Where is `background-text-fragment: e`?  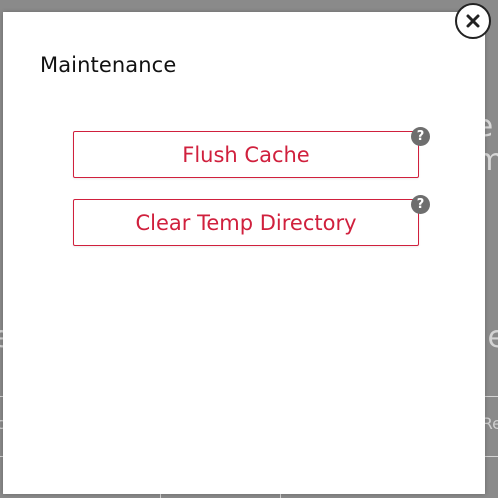 background-text-fragment: e is located at coordinates (492, 337).